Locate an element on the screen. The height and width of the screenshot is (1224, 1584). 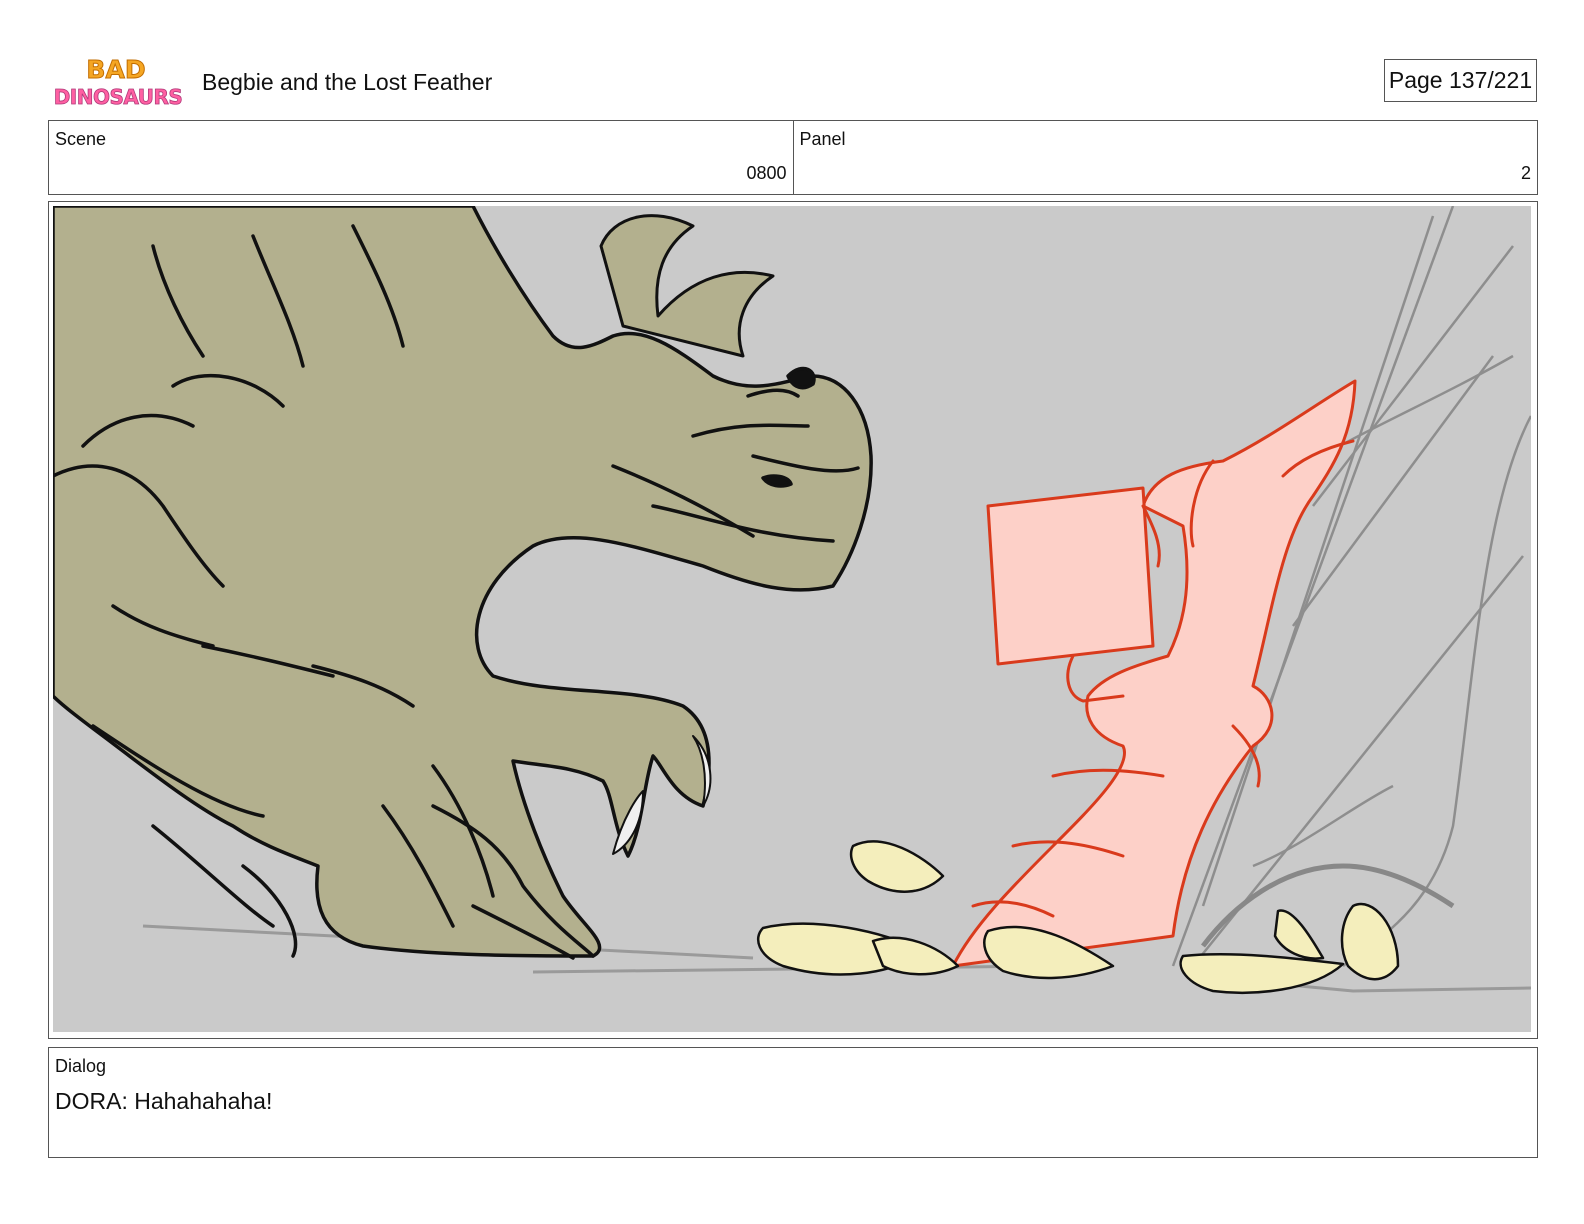
page-indicator: Page 137/221 is located at coordinates (1460, 80).